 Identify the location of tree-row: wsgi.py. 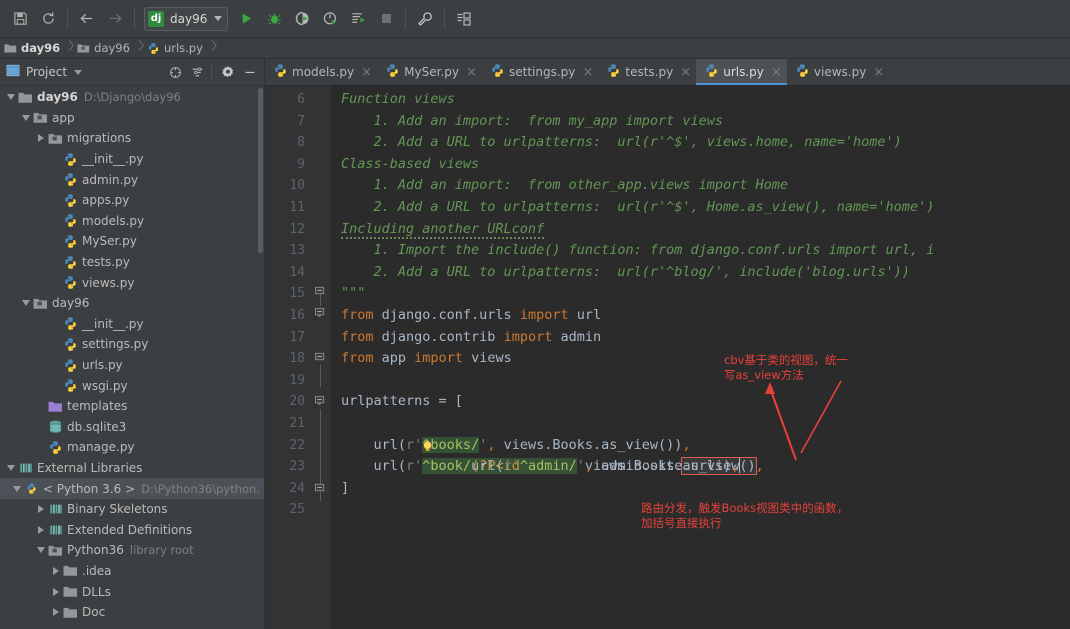
(132, 385).